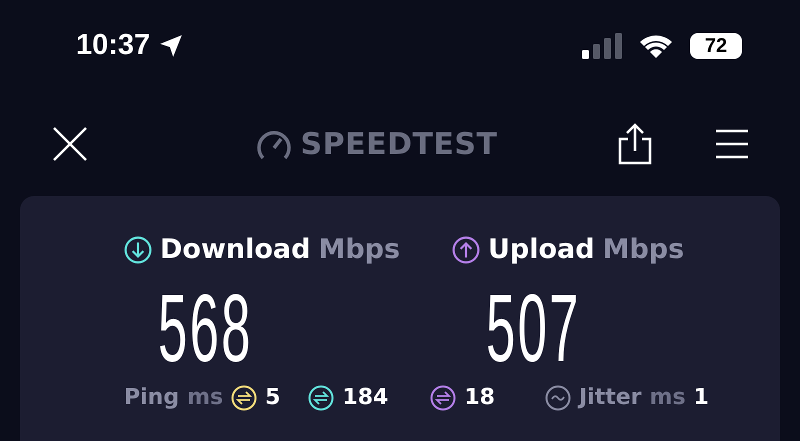 The height and width of the screenshot is (441, 800). I want to click on speed-label: Upload, so click(541, 250).